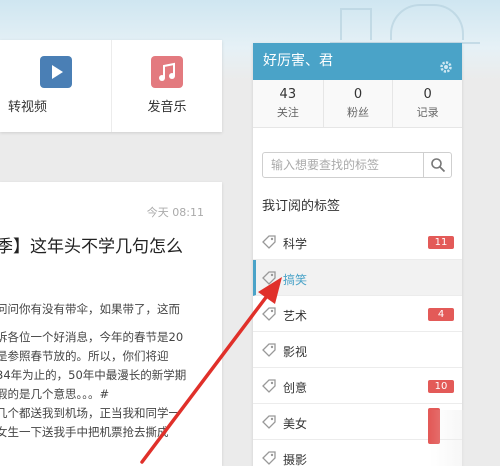 Image resolution: width=500 pixels, height=466 pixels. Describe the element at coordinates (427, 103) in the screenshot. I see `stat-records: 0 记录` at that location.